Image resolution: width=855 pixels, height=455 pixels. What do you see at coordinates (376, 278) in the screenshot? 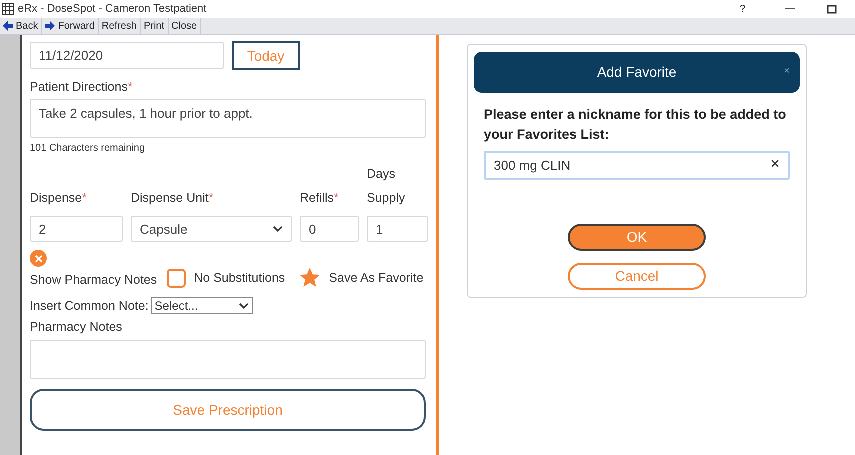
I see `favorite-label: Save As Favorite` at bounding box center [376, 278].